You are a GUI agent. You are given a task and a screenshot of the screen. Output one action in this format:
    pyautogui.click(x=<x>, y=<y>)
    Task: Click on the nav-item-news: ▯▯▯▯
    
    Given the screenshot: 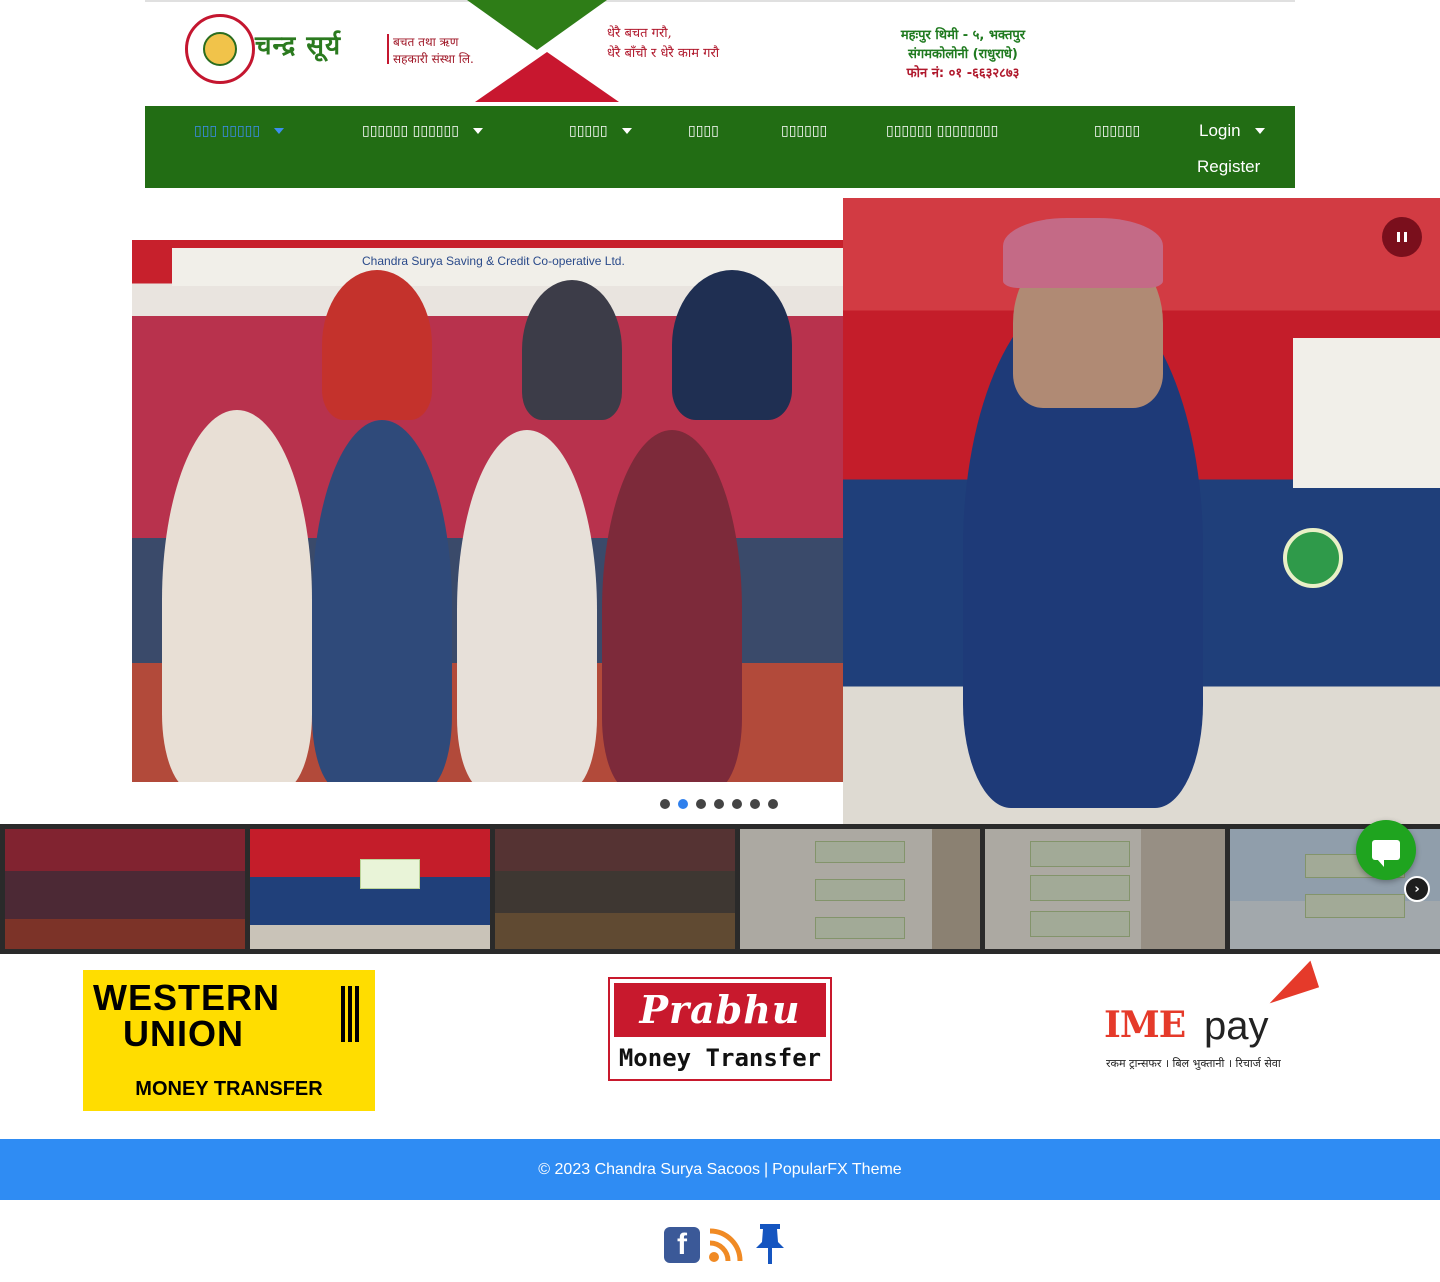 What is the action you would take?
    pyautogui.click(x=703, y=131)
    